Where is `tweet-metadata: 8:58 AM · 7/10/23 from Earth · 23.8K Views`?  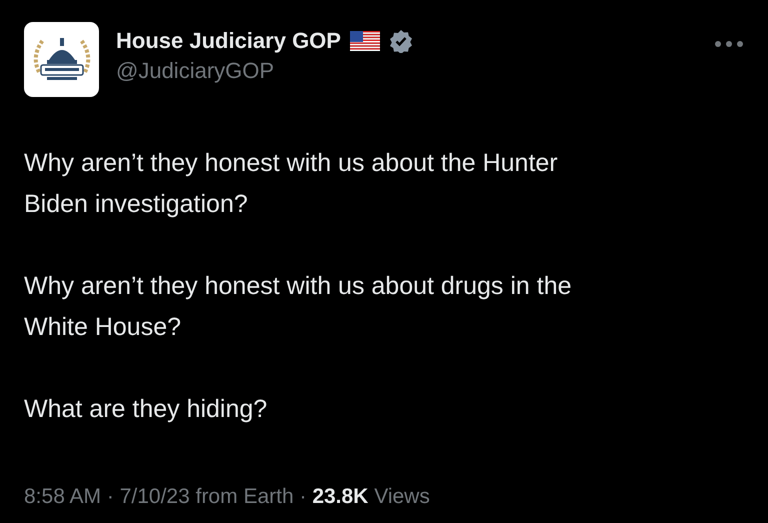 tweet-metadata: 8:58 AM · 7/10/23 from Earth · 23.8K Views is located at coordinates (227, 497).